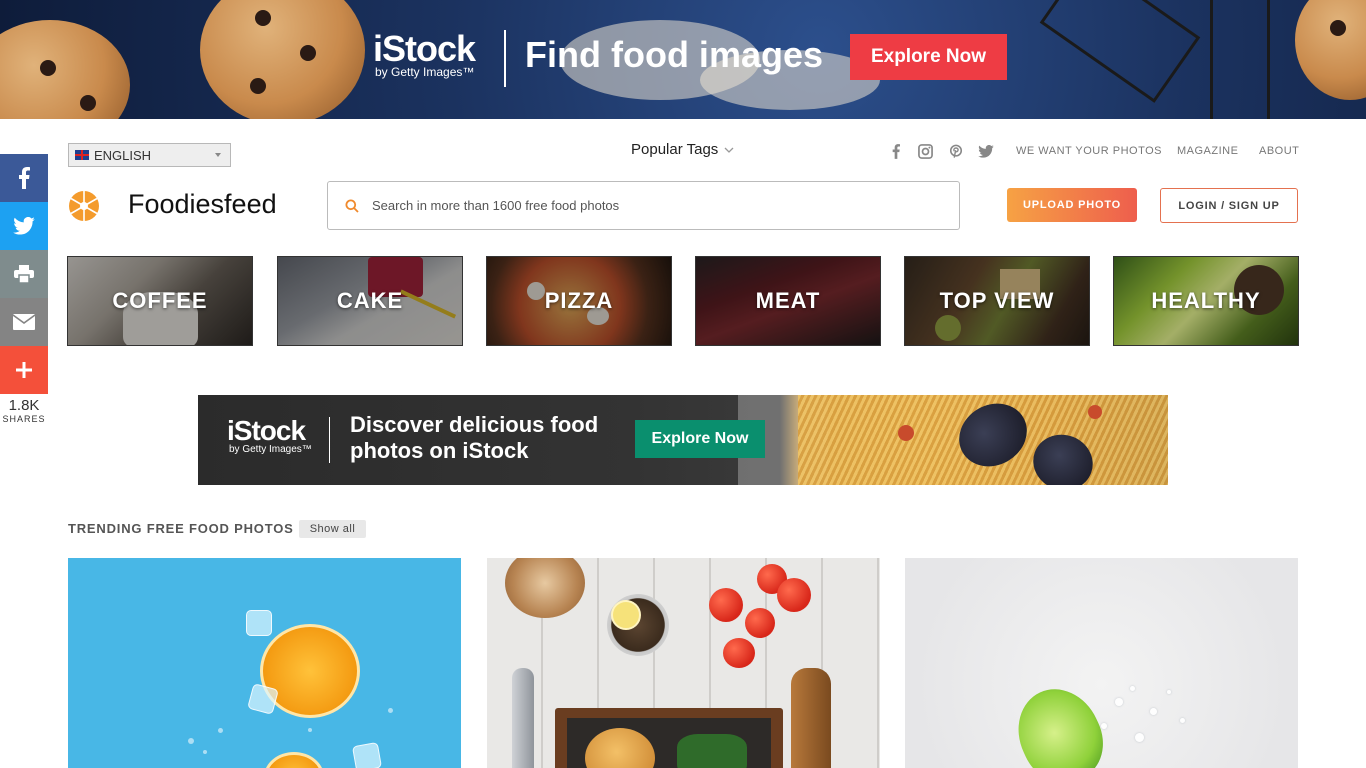  Describe the element at coordinates (24, 405) in the screenshot. I see `share-count-number: 1.8K` at that location.